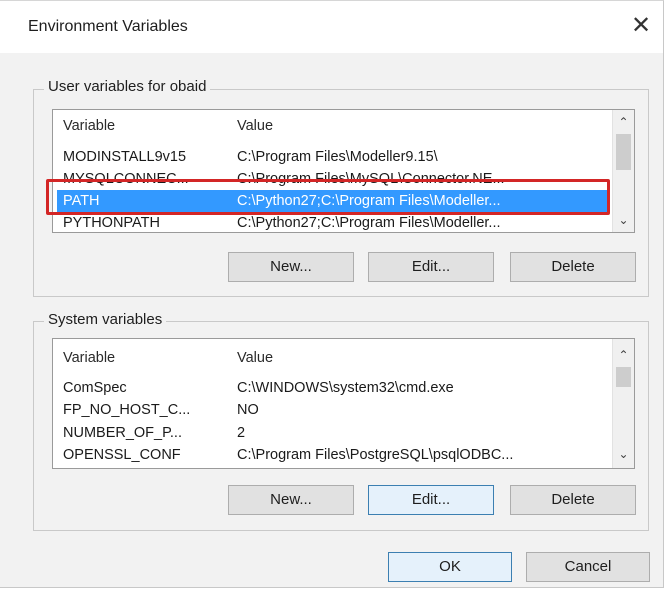  What do you see at coordinates (105, 319) in the screenshot?
I see `system-variables-legend: System variables` at bounding box center [105, 319].